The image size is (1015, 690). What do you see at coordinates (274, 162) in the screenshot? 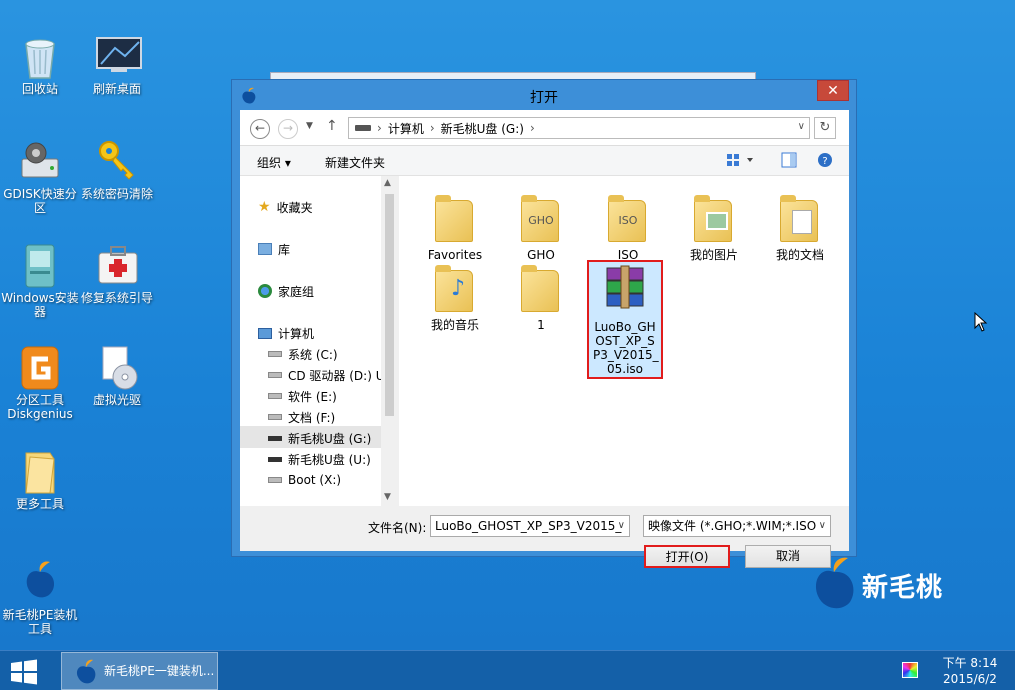
I see `organize-button: 组织 ▾` at bounding box center [274, 162].